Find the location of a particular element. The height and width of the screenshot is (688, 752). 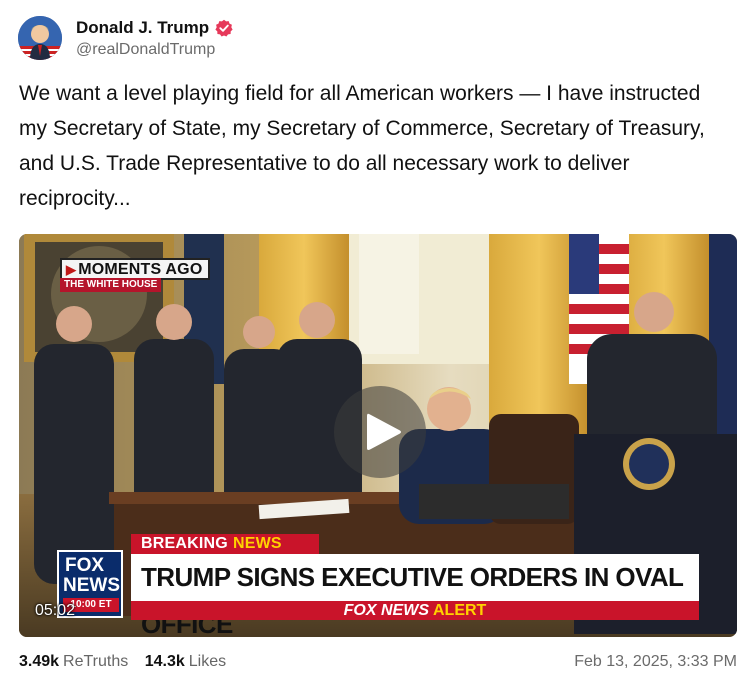

post-header: Donald J. Trump @realDonaldTrump is located at coordinates (125, 38).